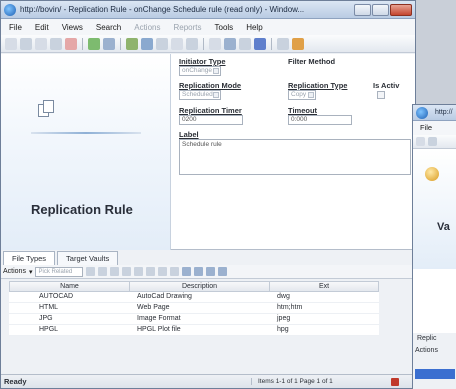 The image size is (456, 389). Describe the element at coordinates (14, 271) in the screenshot. I see `actions-menu: Actions` at that location.